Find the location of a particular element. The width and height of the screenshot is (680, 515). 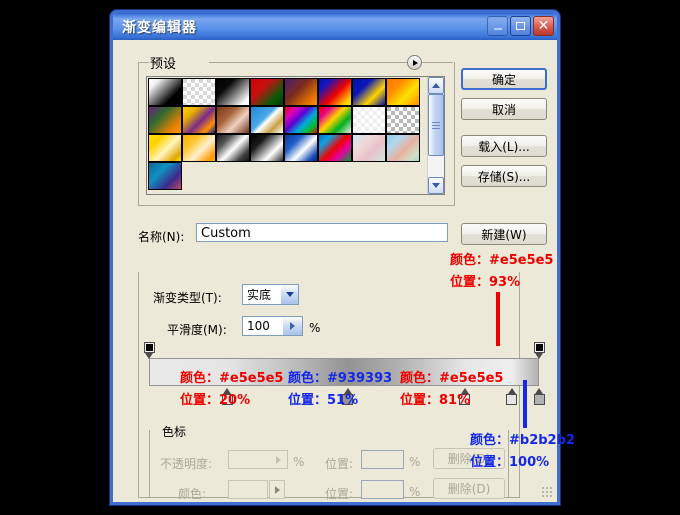

color-location-label: 位置: is located at coordinates (339, 494).